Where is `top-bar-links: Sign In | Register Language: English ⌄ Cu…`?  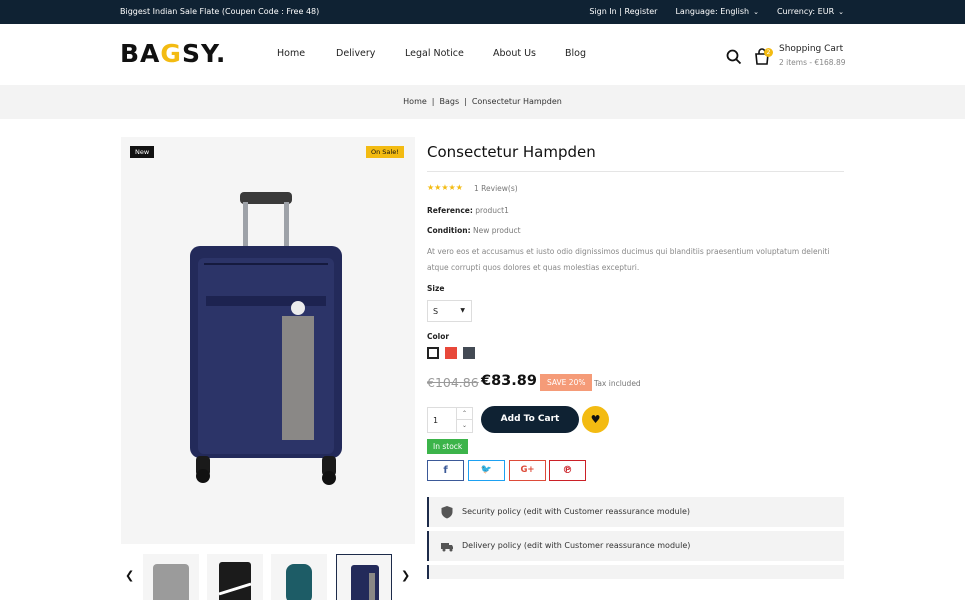
top-bar-links: Sign In | Register Language: English ⌄ Cu… is located at coordinates (716, 11).